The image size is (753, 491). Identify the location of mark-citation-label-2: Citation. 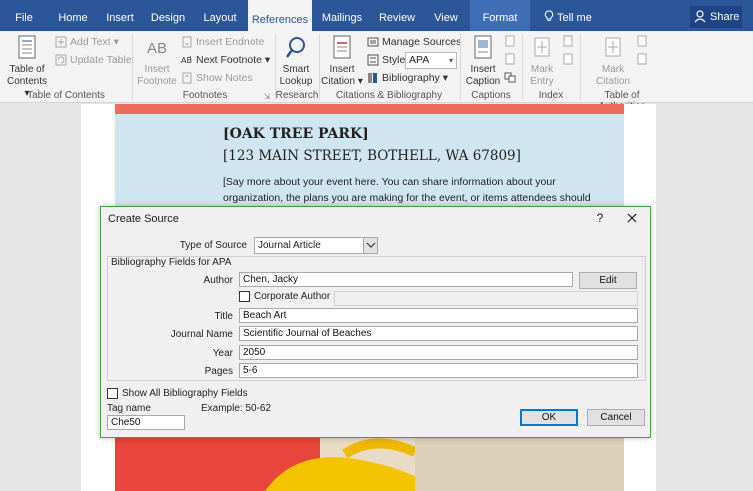
(613, 81).